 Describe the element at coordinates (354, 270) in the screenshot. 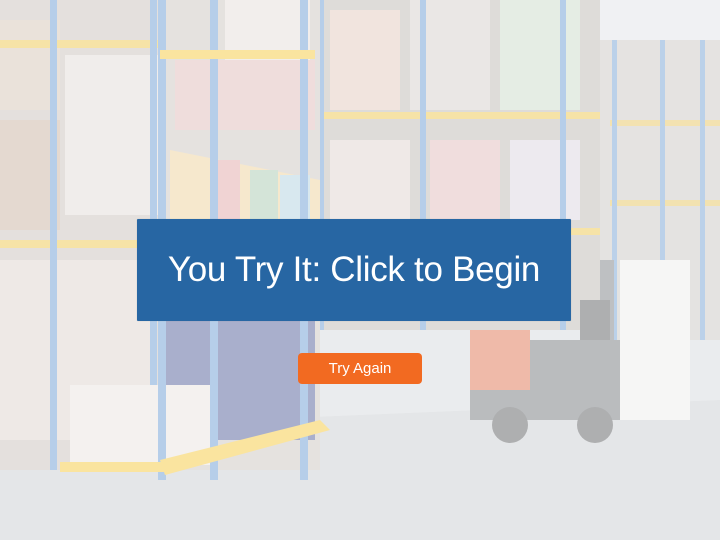

I see `begin-activity-button: You Try It: Click to Begin` at that location.